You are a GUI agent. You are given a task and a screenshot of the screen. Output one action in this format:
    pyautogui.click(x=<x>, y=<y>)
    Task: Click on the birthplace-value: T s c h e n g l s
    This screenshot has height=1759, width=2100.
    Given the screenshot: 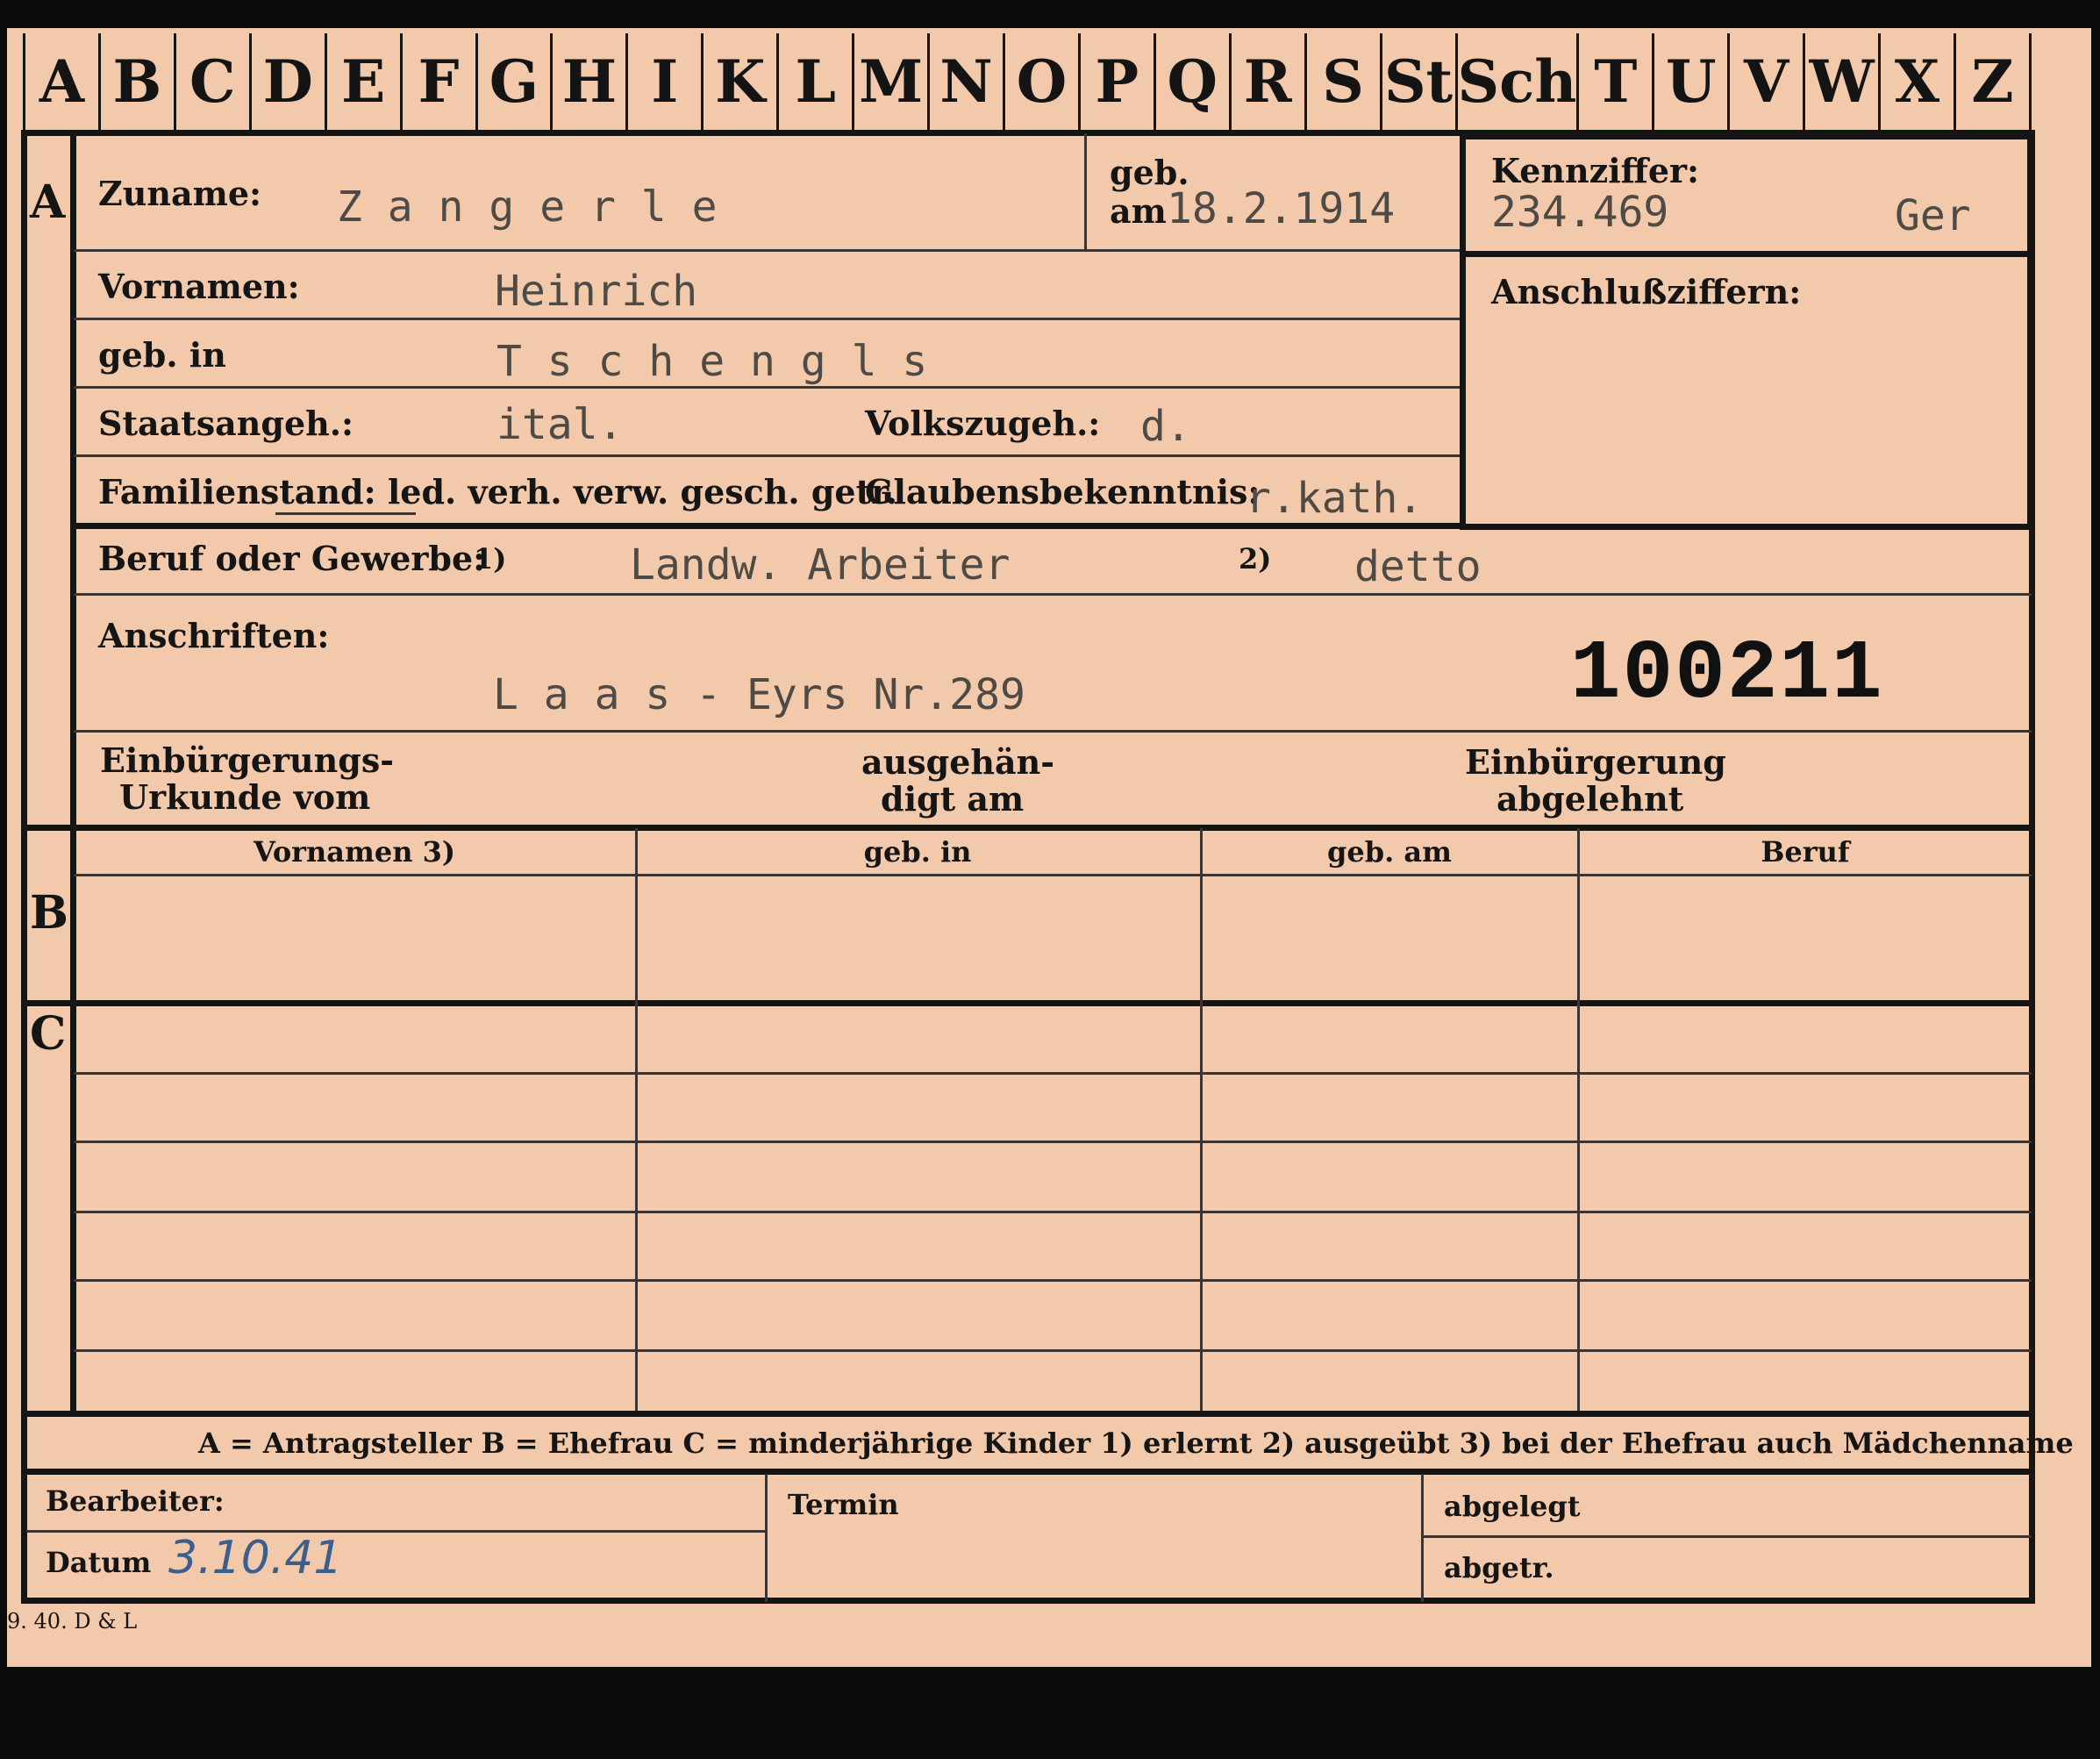 What is the action you would take?
    pyautogui.click(x=712, y=361)
    